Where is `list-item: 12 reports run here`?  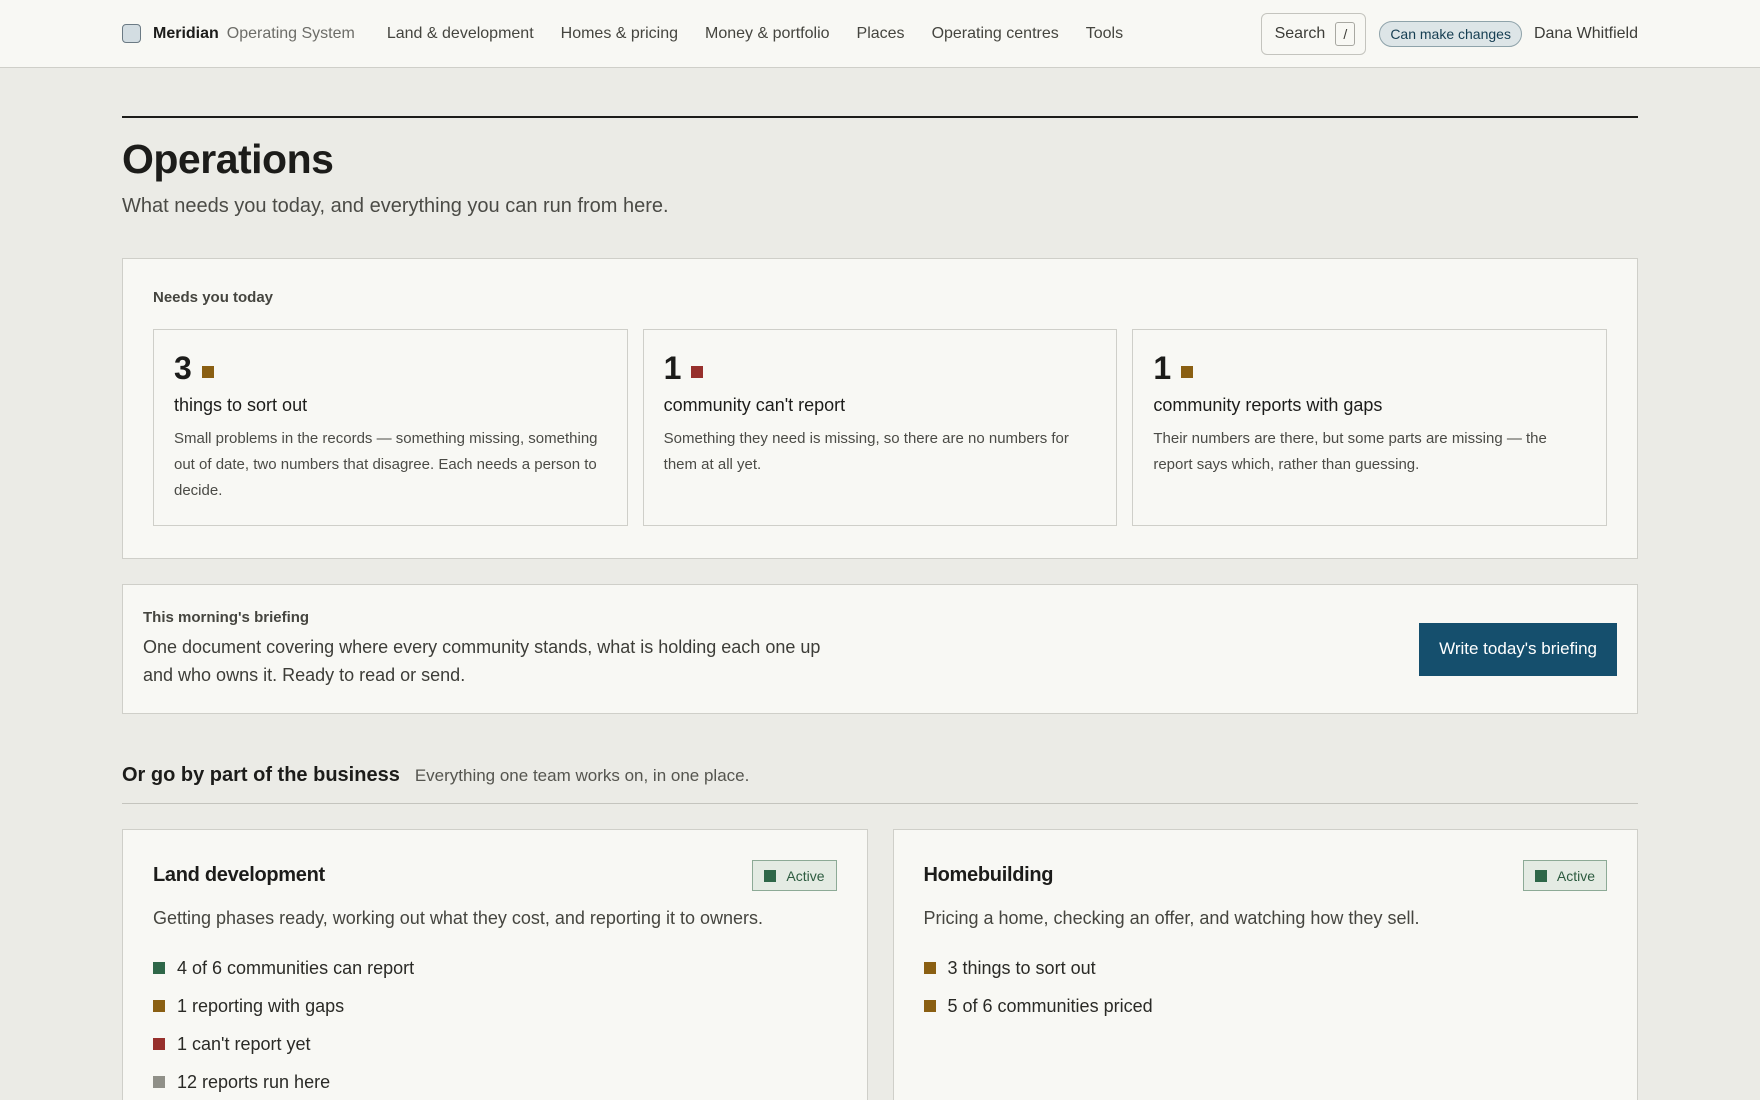 list-item: 12 reports run here is located at coordinates (495, 1081).